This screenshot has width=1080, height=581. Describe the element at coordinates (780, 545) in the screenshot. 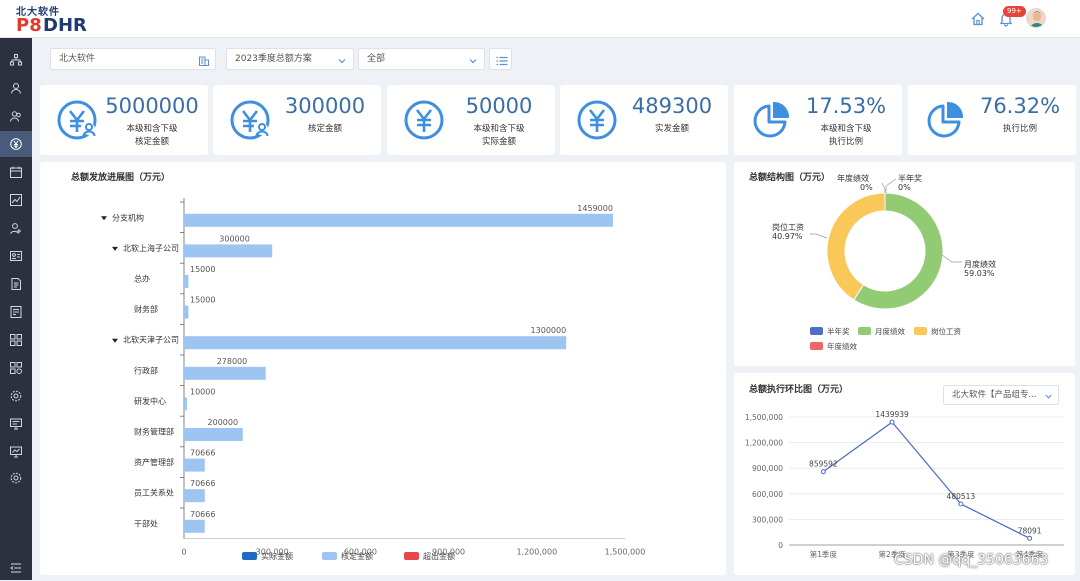

I see `y-tick-label: 0` at that location.